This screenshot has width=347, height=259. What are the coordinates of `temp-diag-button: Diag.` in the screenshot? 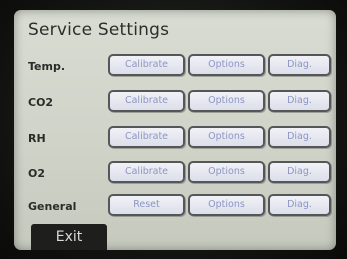 It's located at (299, 65).